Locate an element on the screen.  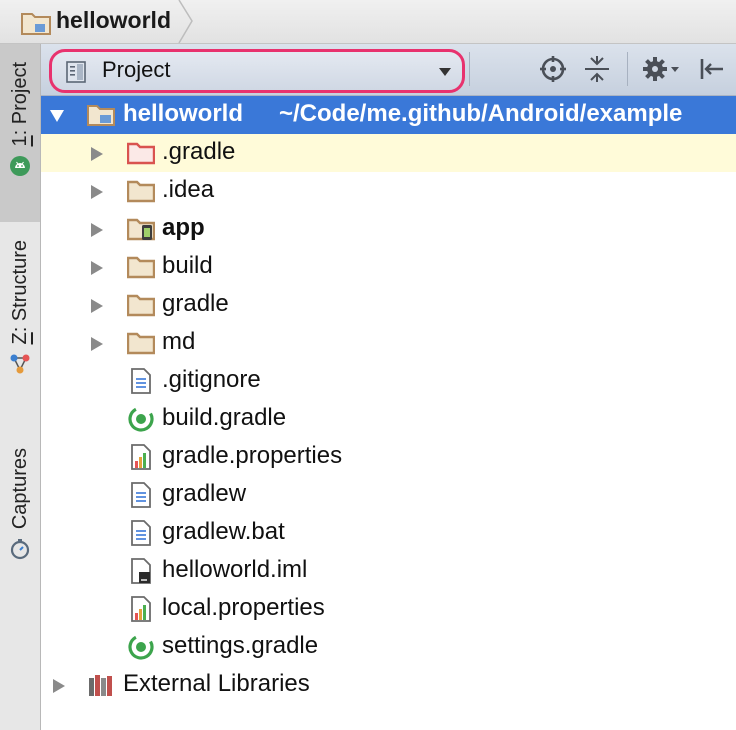
tree-item-idea: .idea is located at coordinates (388, 191).